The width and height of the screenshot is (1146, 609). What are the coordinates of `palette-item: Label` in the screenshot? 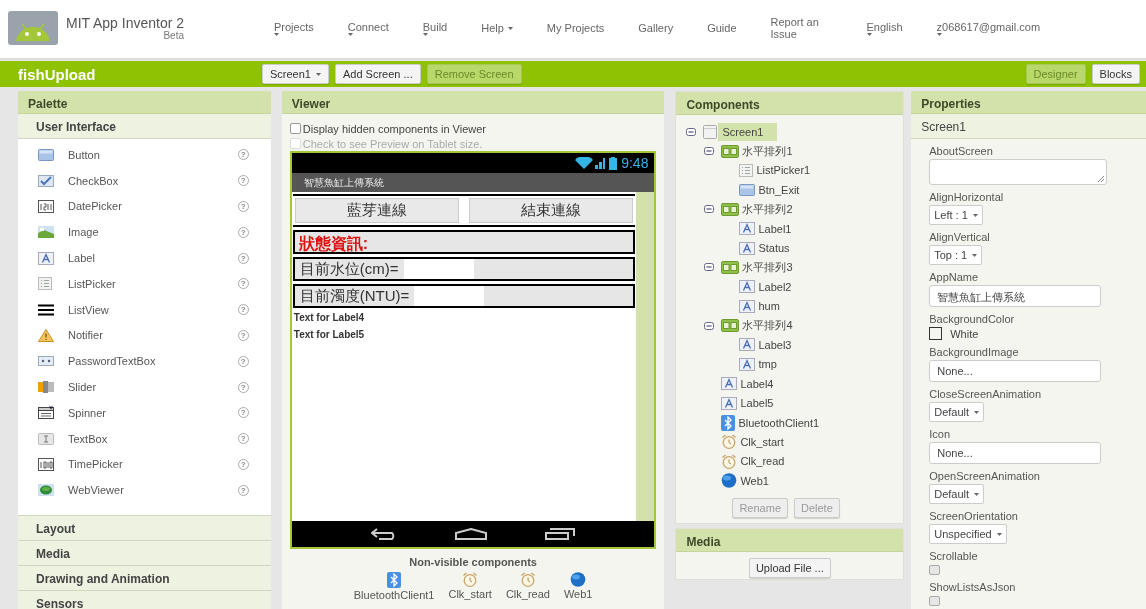 It's located at (153, 258).